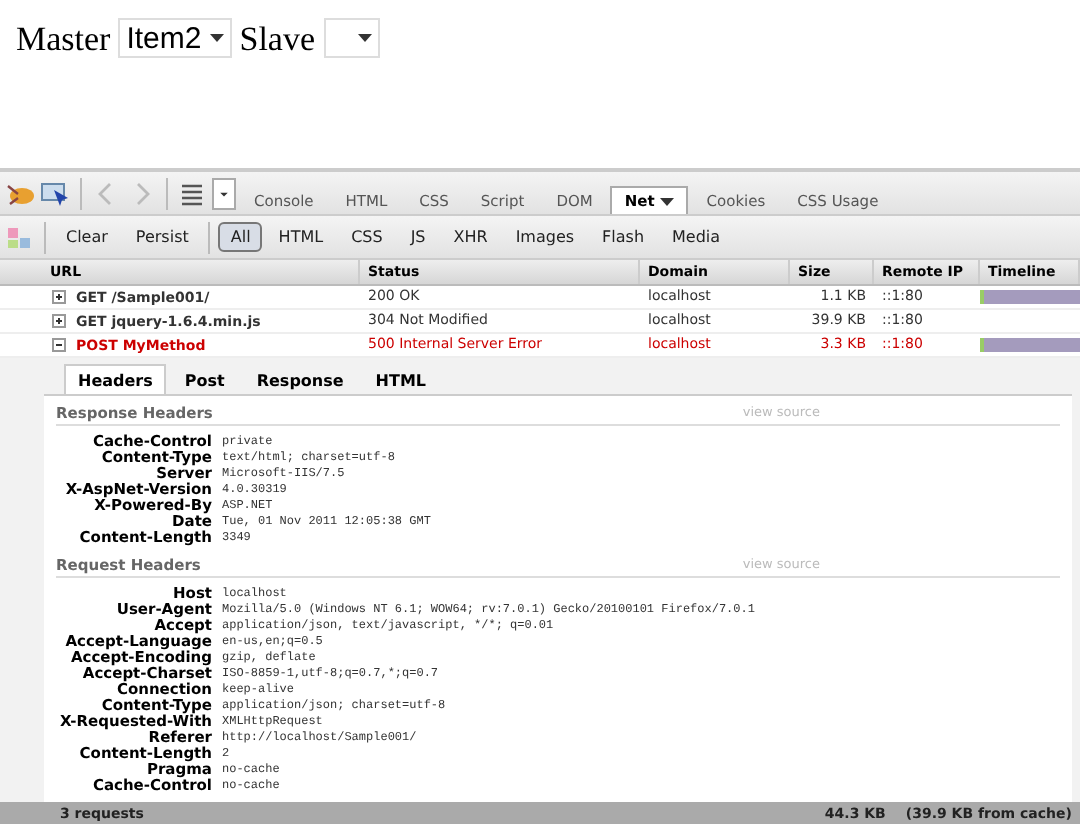  Describe the element at coordinates (351, 38) in the screenshot. I see `slave-select` at that location.